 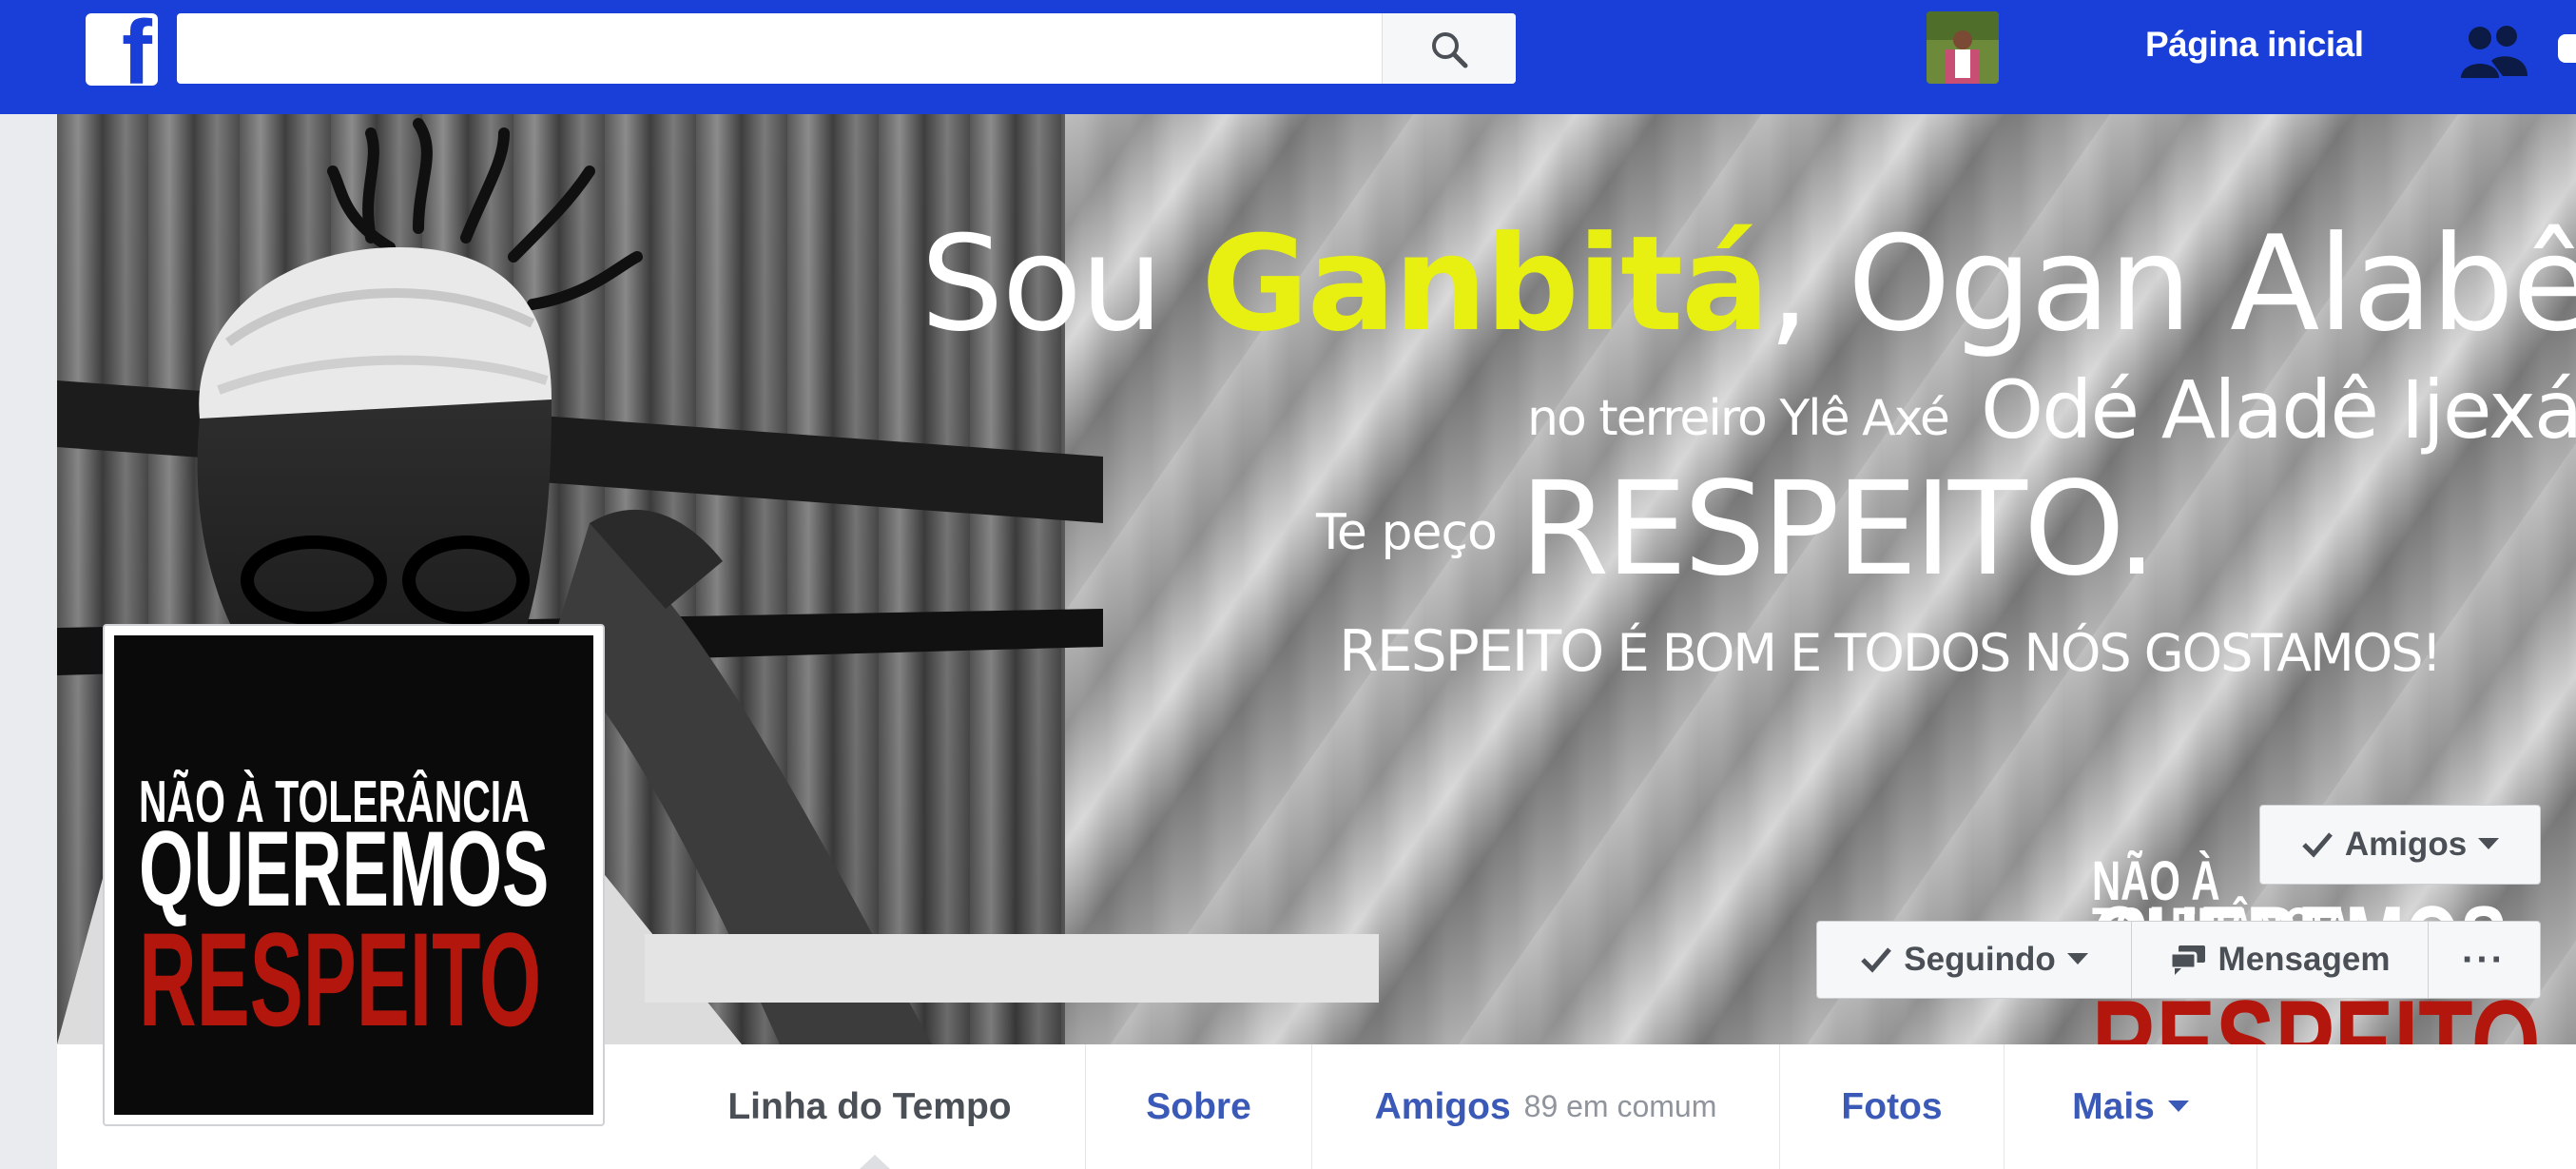 What do you see at coordinates (1442, 1106) in the screenshot?
I see `tab-friends-label: Amigos` at bounding box center [1442, 1106].